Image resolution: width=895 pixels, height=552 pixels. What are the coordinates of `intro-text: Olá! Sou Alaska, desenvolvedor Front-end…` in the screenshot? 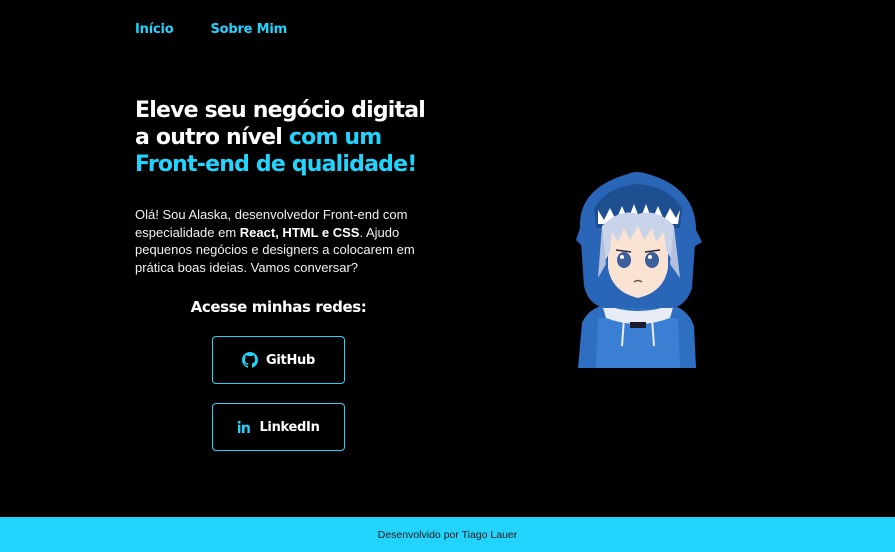 It's located at (277, 241).